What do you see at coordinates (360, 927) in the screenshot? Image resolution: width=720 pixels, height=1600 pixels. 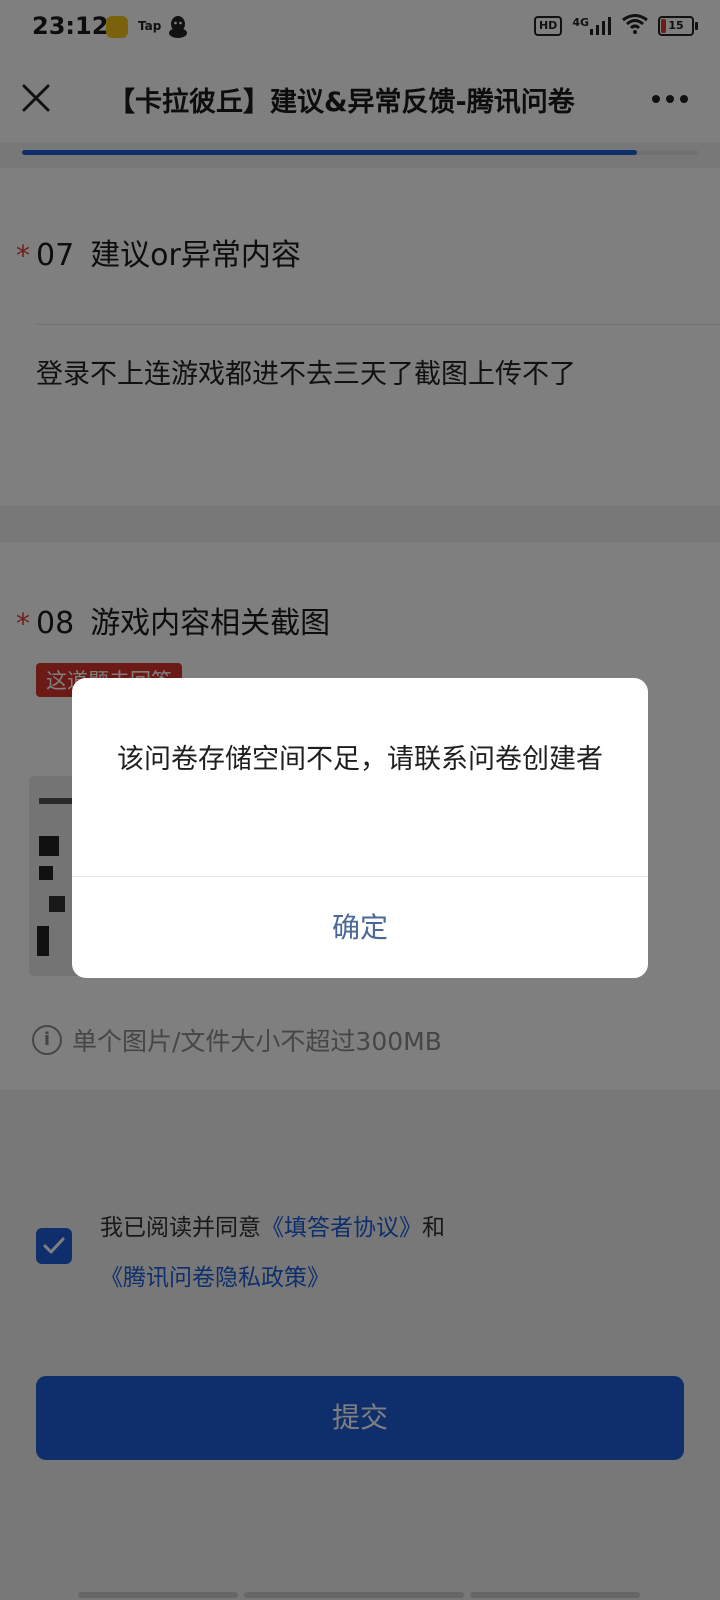 I see `confirm-button: 确定` at bounding box center [360, 927].